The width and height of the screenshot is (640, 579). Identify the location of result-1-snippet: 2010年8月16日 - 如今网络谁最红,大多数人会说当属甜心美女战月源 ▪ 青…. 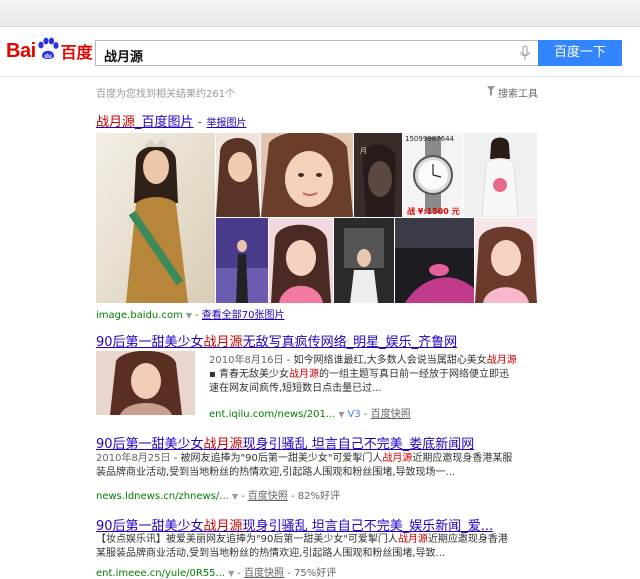
(374, 375).